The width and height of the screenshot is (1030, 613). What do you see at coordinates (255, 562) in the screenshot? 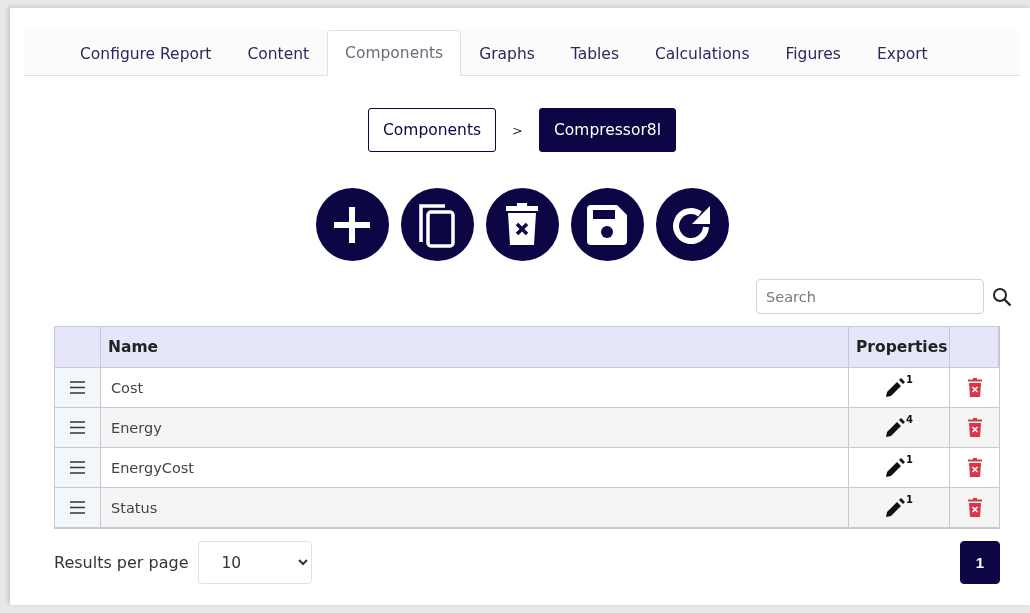
I see `page-size-select: 10` at bounding box center [255, 562].